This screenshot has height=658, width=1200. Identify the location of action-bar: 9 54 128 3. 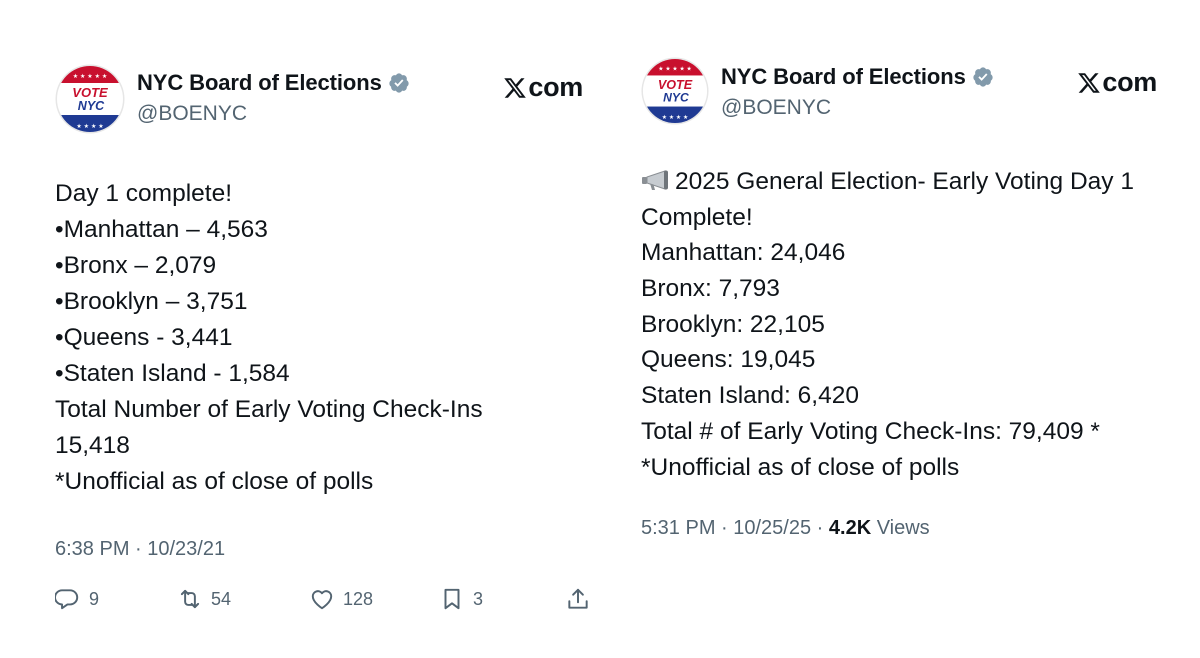
(325, 601).